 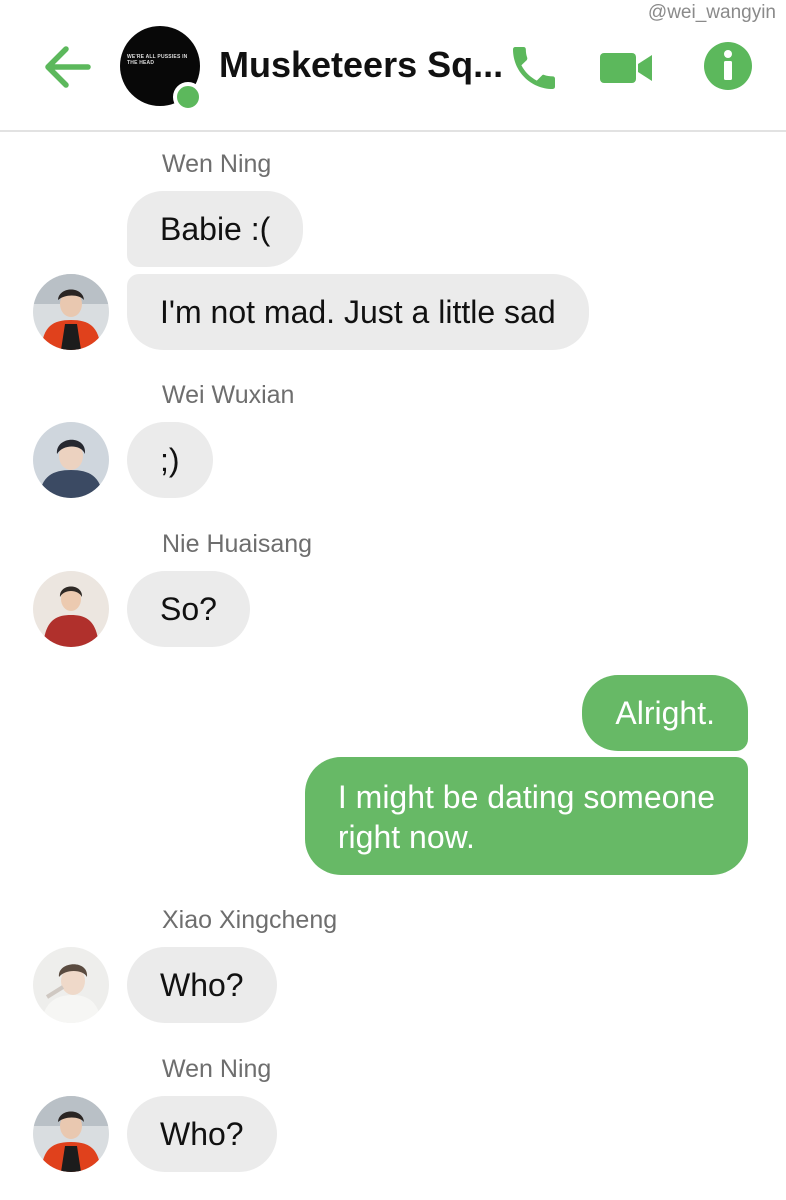 I want to click on sender-name: Wei Wuxian, so click(x=228, y=395).